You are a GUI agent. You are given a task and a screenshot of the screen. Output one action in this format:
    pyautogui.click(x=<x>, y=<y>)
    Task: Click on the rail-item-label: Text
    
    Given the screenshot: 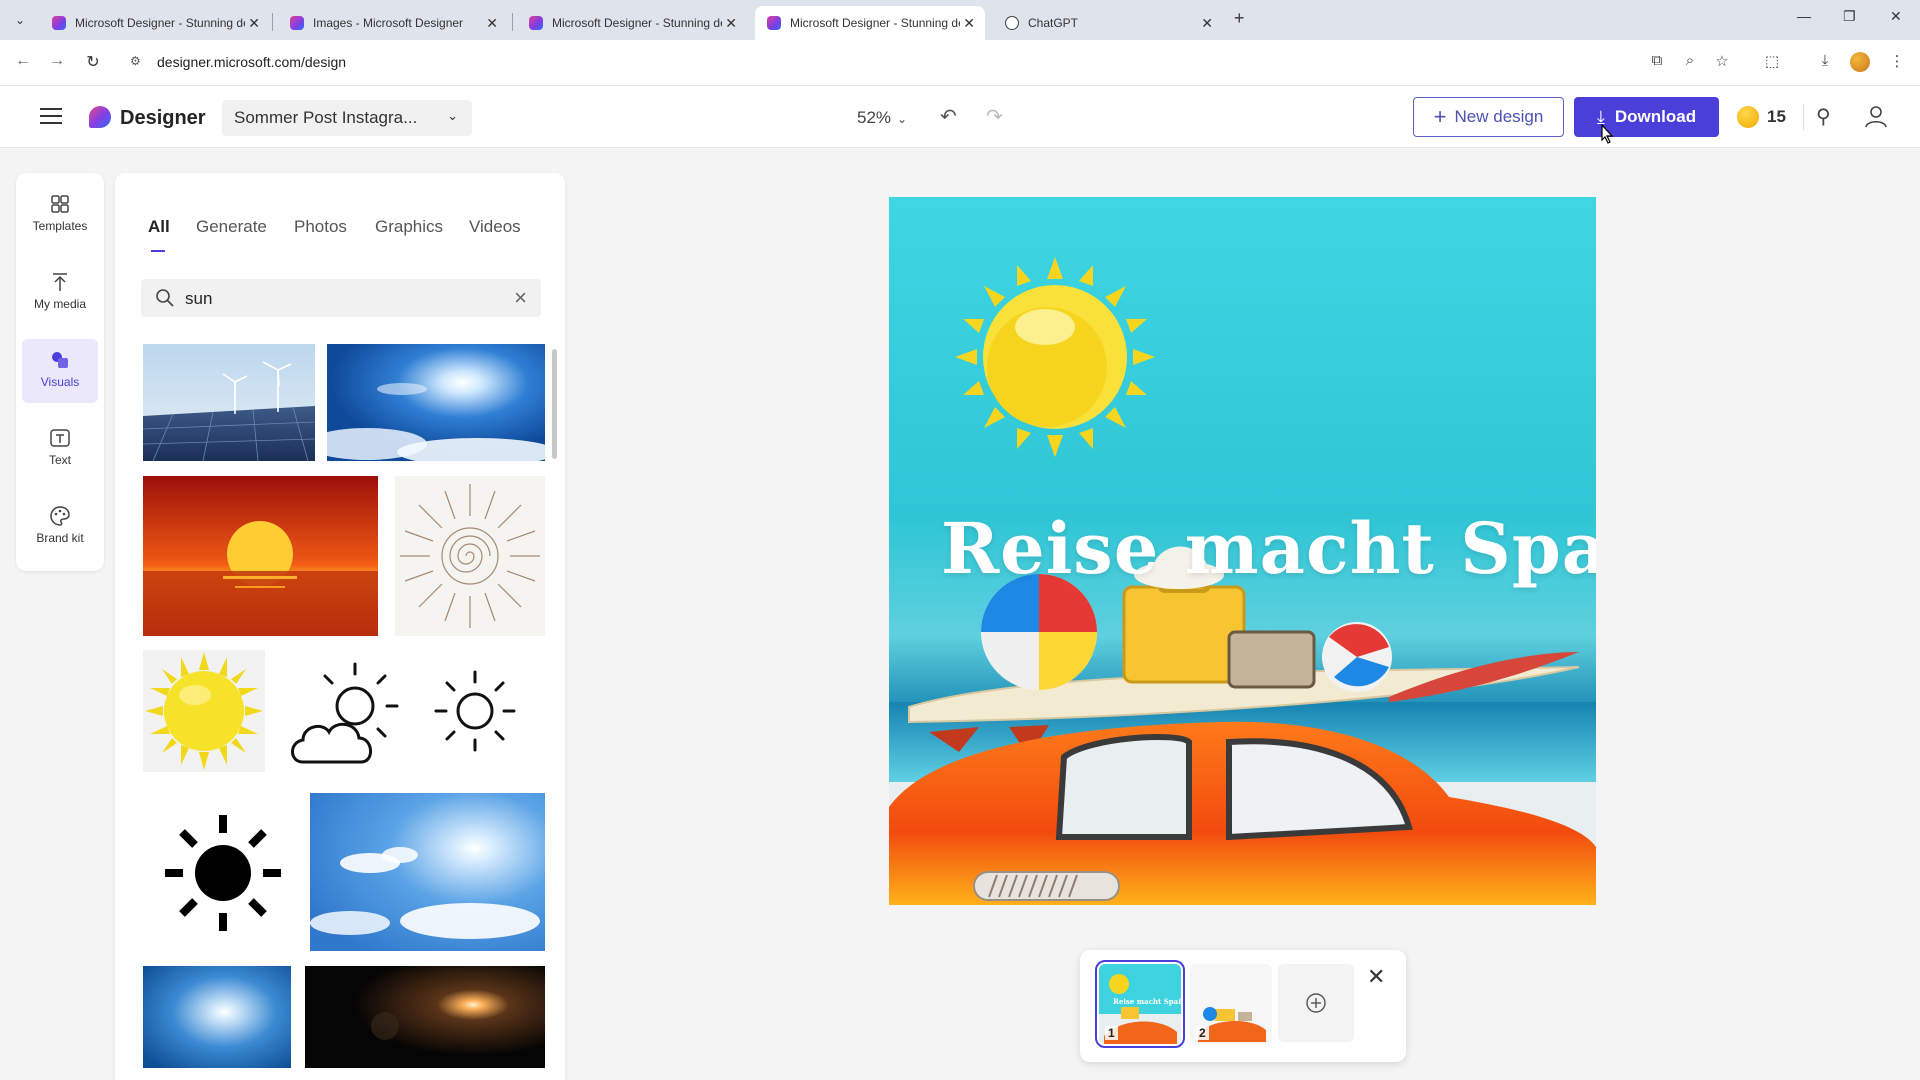 What is the action you would take?
    pyautogui.click(x=59, y=460)
    